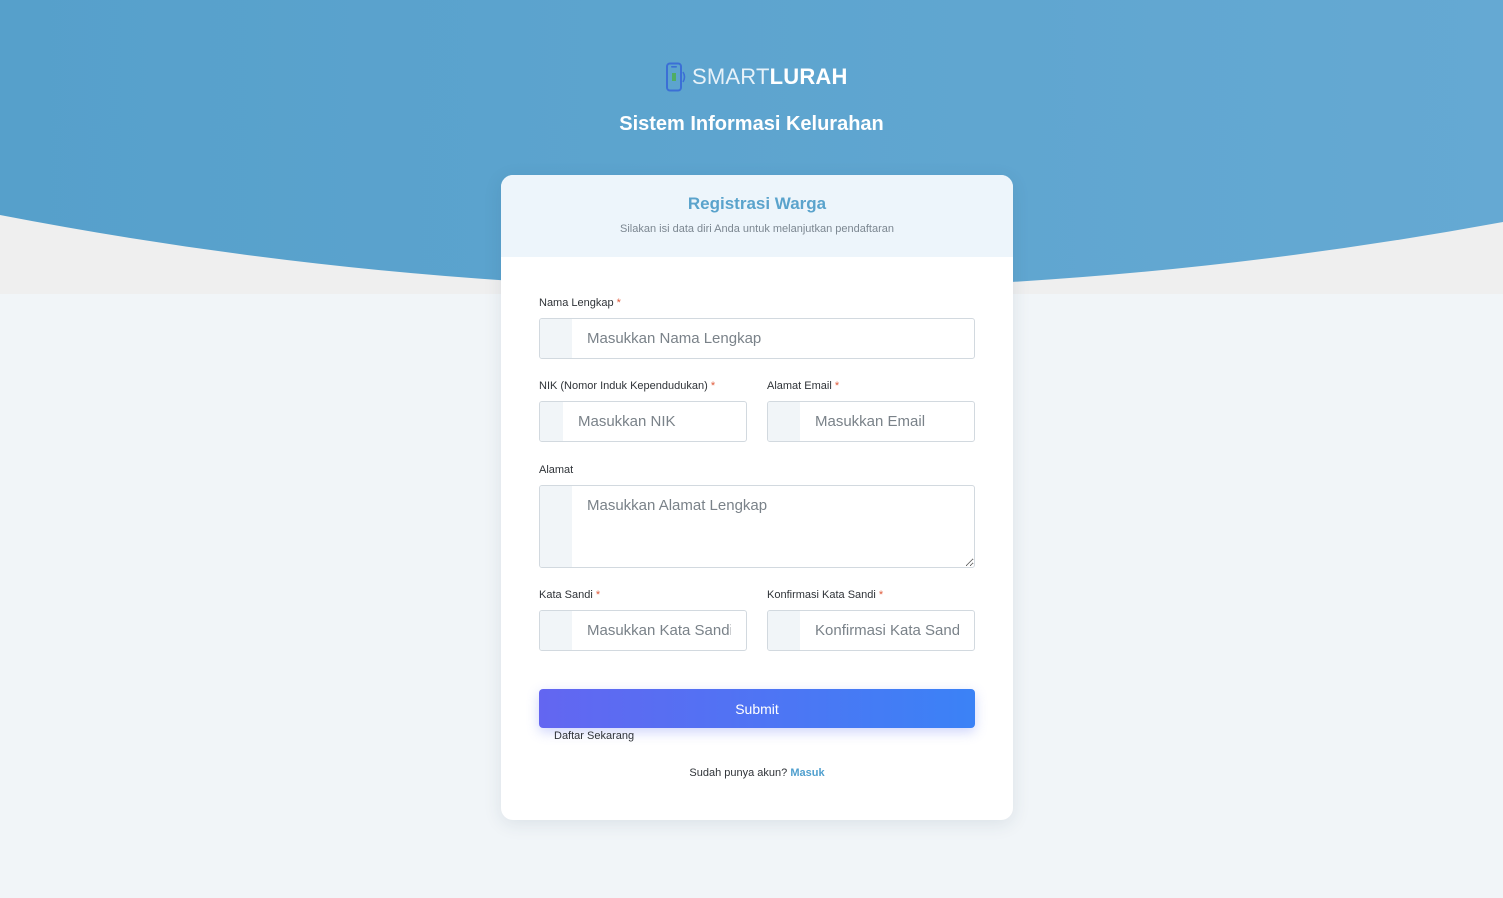  What do you see at coordinates (784, 421) in the screenshot?
I see `envelope-icon: ●` at bounding box center [784, 421].